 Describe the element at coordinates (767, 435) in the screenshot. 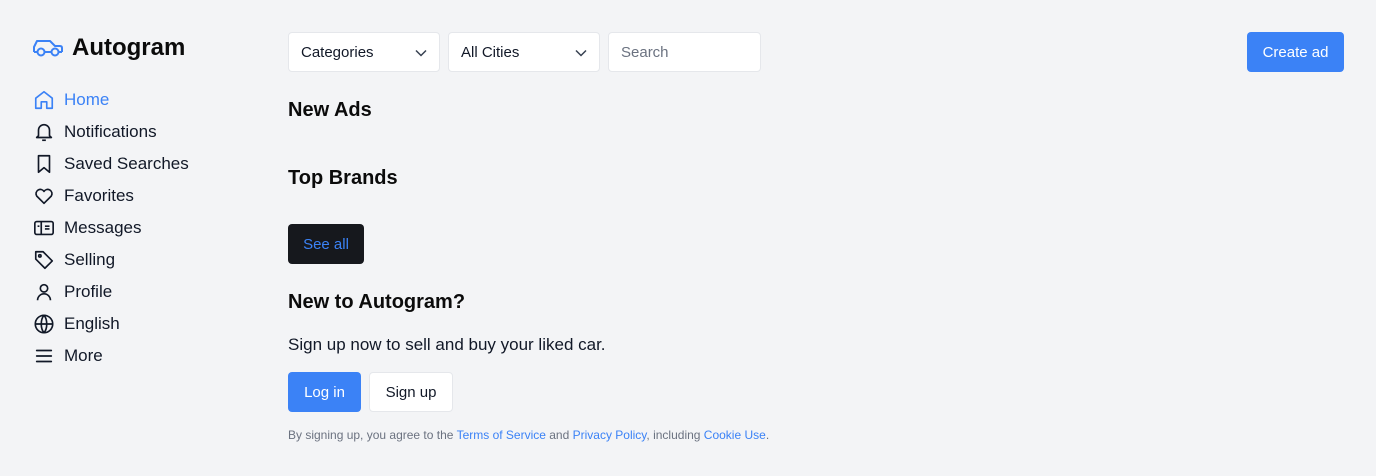

I see `legal-suffix: .` at that location.